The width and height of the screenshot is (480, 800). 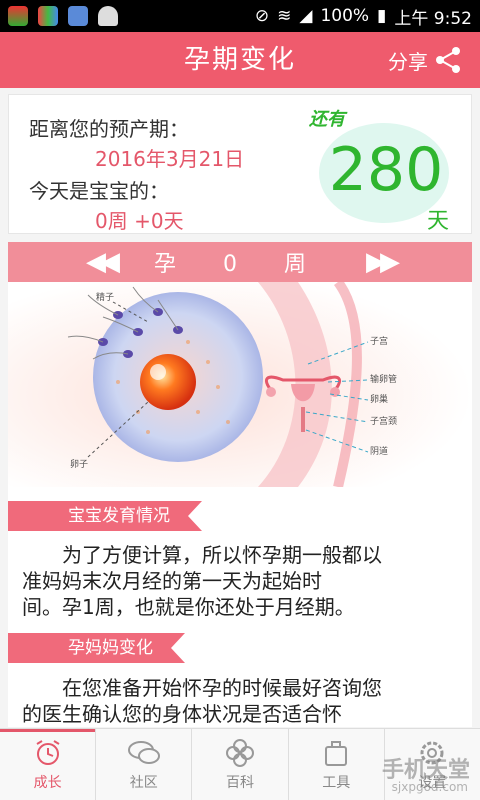 What do you see at coordinates (379, 340) in the screenshot?
I see `uterus-label: 子宫` at bounding box center [379, 340].